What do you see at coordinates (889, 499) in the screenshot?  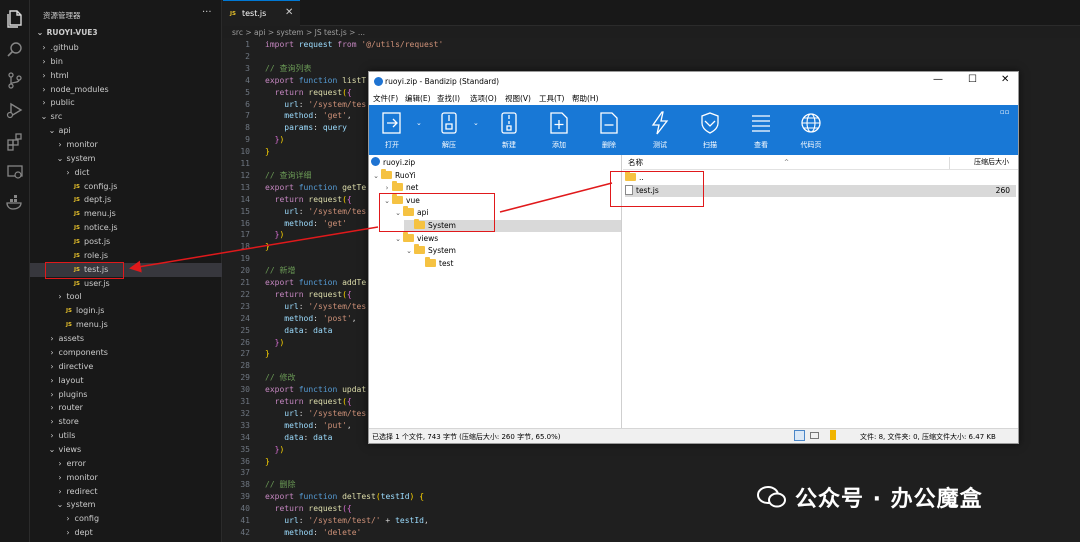 I see `watermark-text: 公众号 · 办公魔盒` at bounding box center [889, 499].